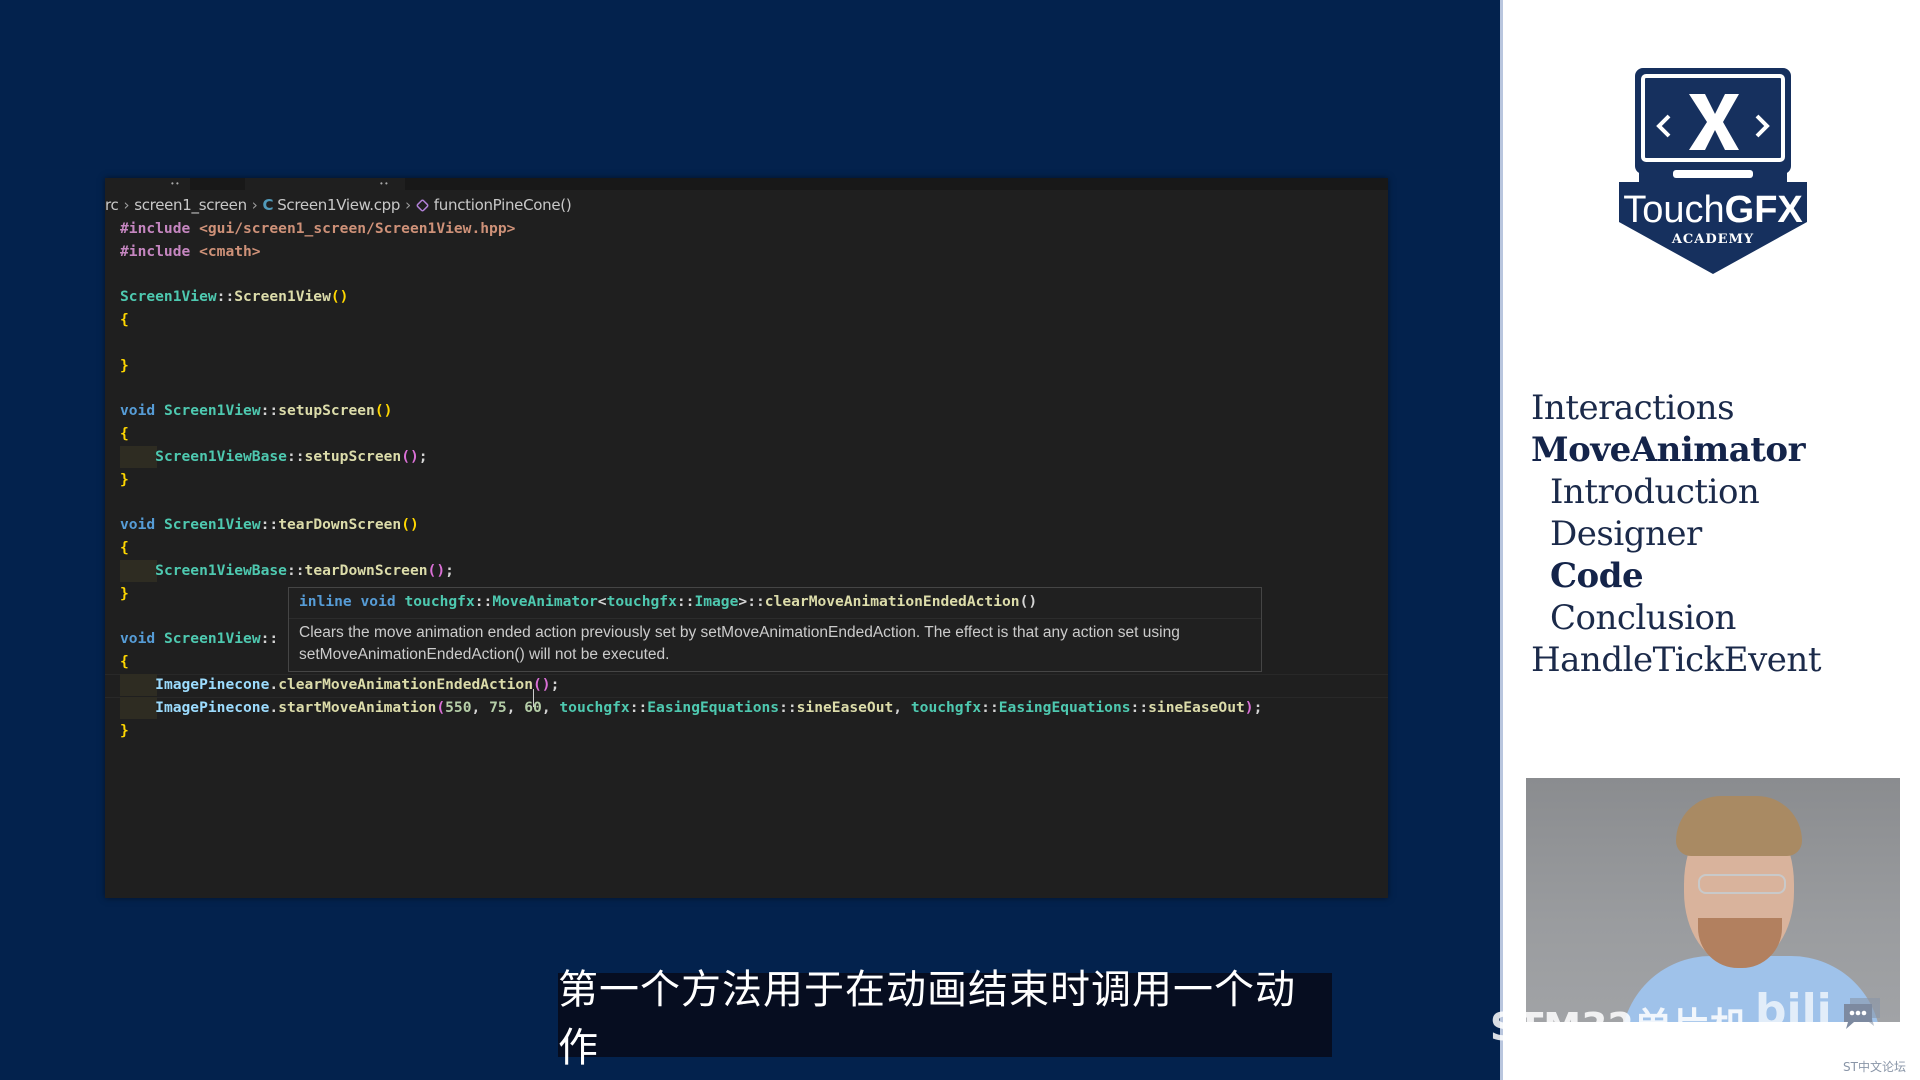 The image size is (1920, 1080). What do you see at coordinates (1668, 450) in the screenshot?
I see `outline-item: MoveAnimator` at bounding box center [1668, 450].